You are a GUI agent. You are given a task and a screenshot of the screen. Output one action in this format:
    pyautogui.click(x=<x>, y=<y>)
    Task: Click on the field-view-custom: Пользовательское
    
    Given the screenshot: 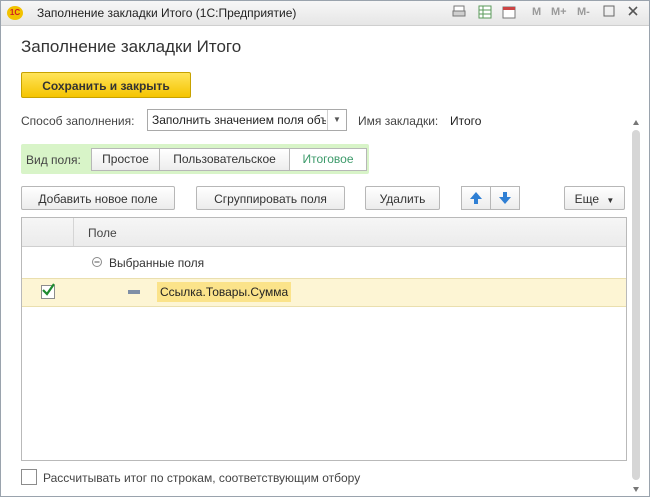 What is the action you would take?
    pyautogui.click(x=224, y=159)
    